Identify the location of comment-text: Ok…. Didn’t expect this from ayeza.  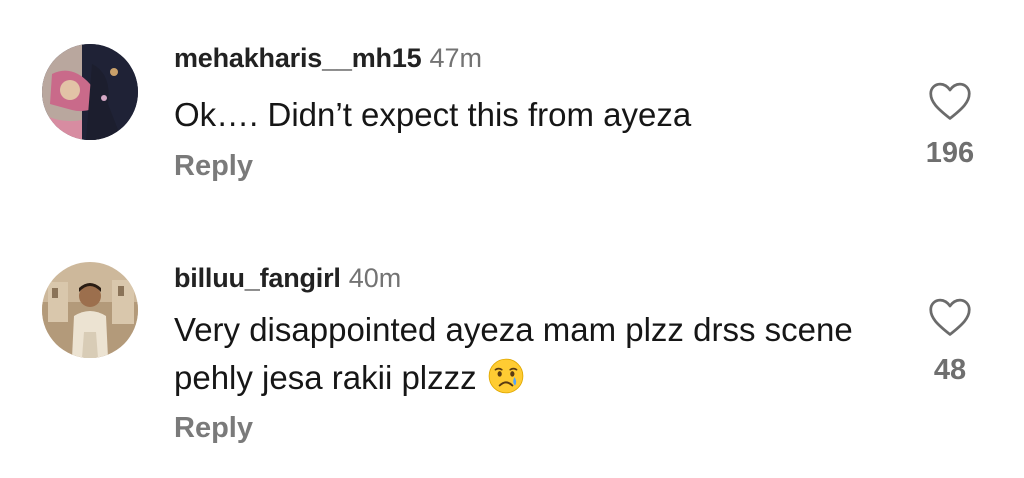
(433, 114).